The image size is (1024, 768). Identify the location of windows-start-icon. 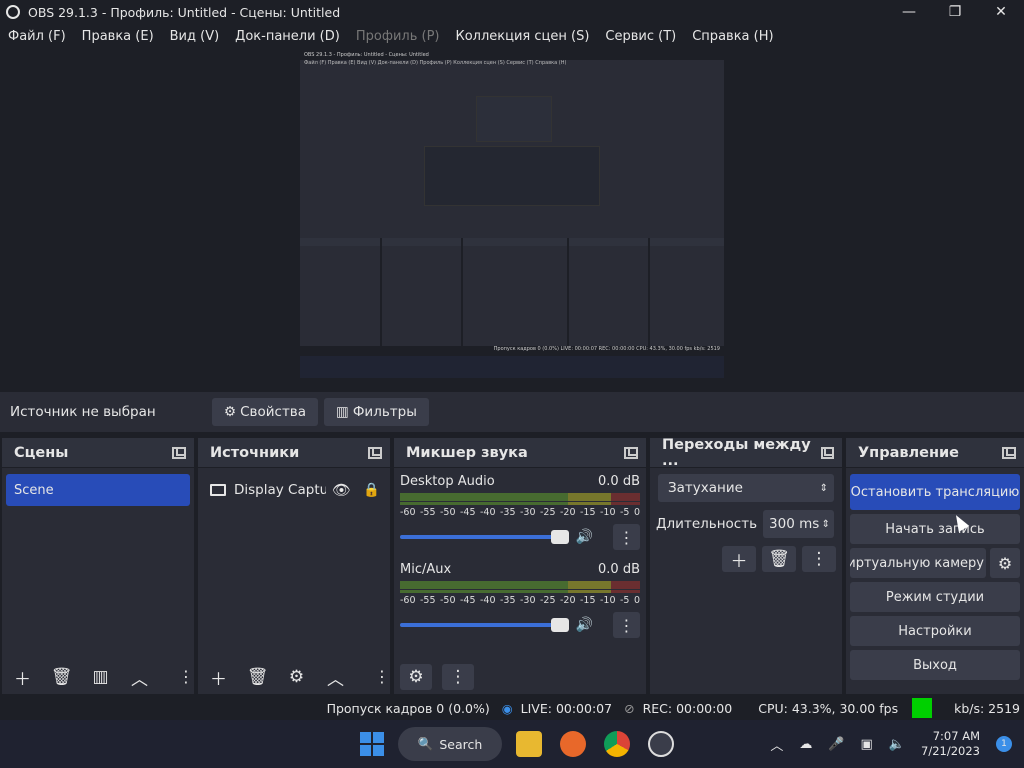
(372, 744).